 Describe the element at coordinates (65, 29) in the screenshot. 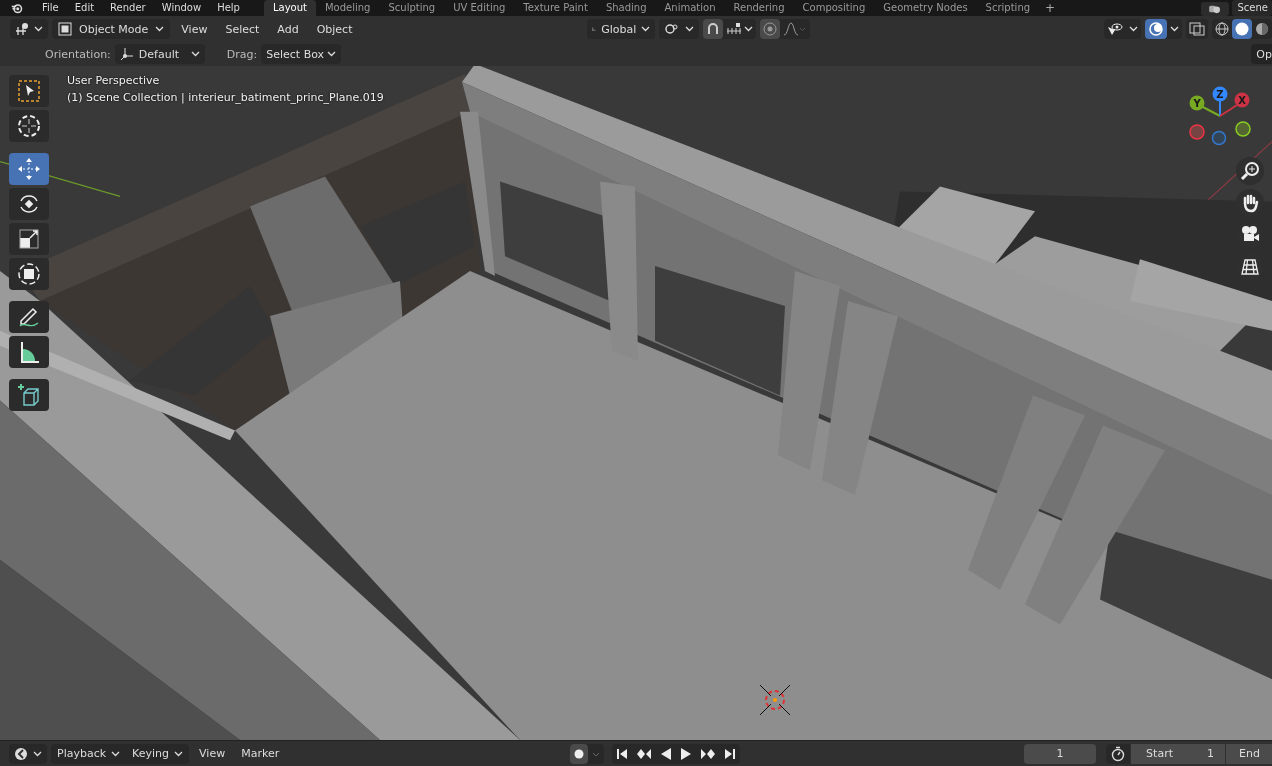

I see `object-mode-icon` at that location.